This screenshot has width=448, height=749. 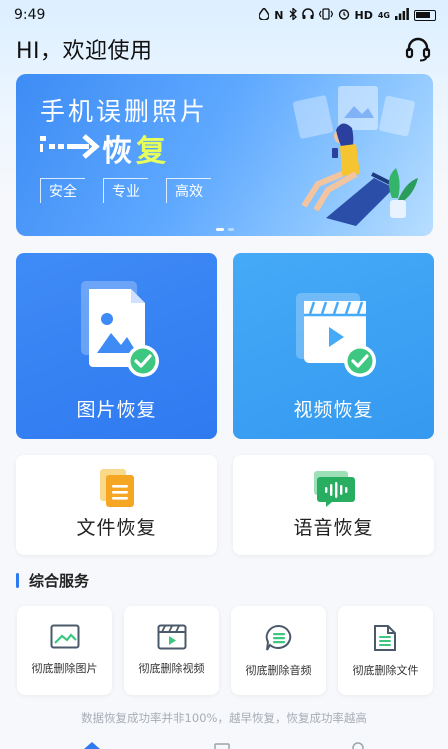 I want to click on video-recovery-card: 视频恢复, so click(x=333, y=346).